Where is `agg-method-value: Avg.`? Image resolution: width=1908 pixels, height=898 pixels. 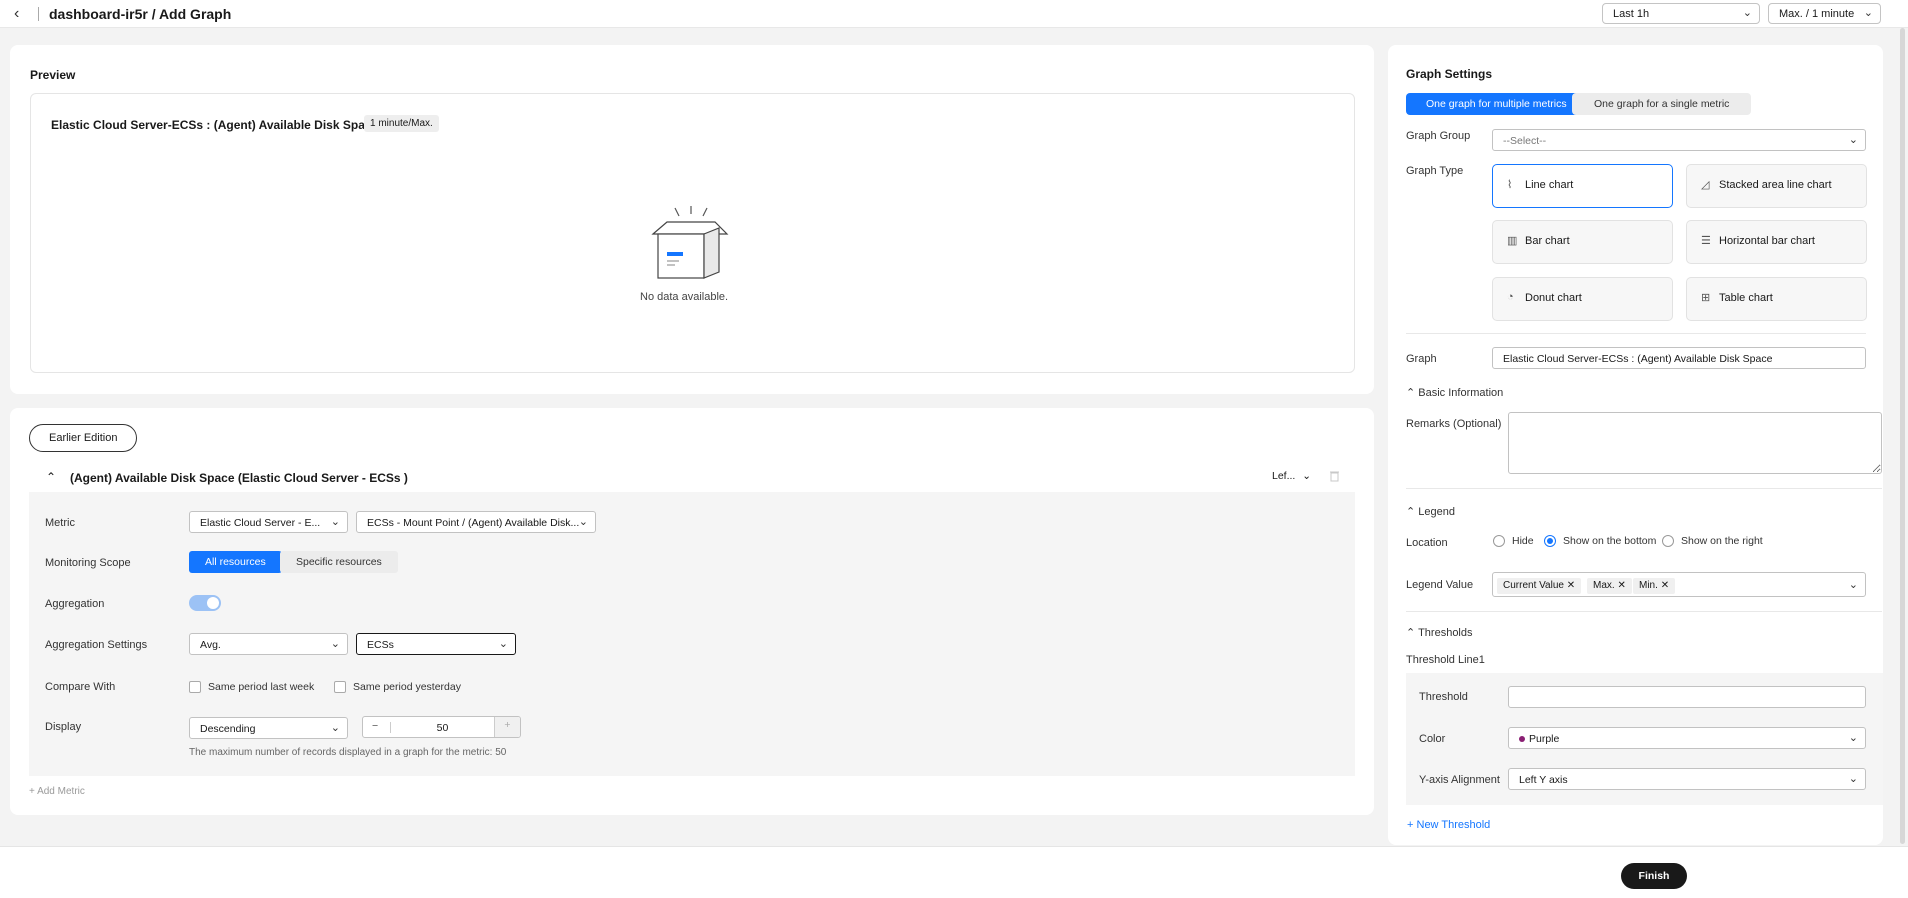
agg-method-value: Avg. is located at coordinates (210, 645).